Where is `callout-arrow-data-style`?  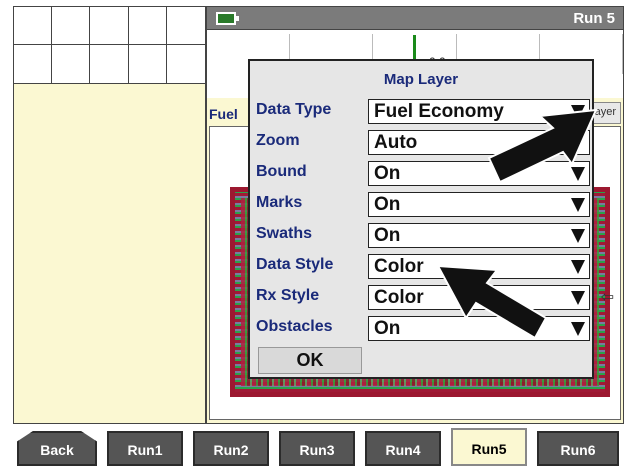 callout-arrow-data-style is located at coordinates (492, 302).